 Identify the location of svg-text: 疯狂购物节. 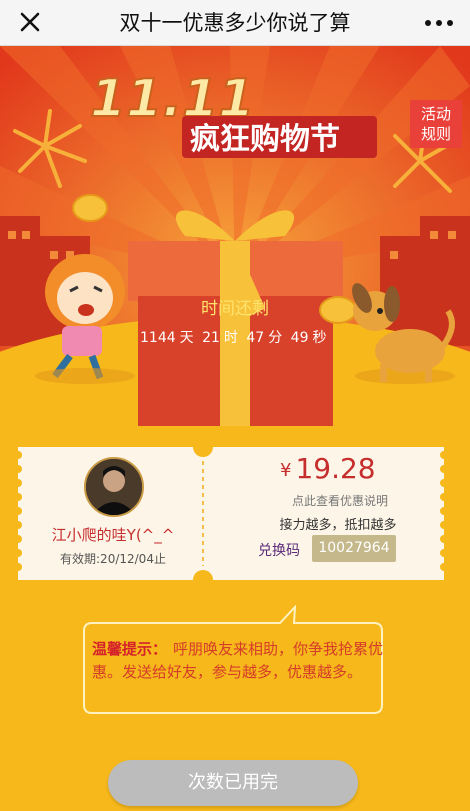
(265, 139).